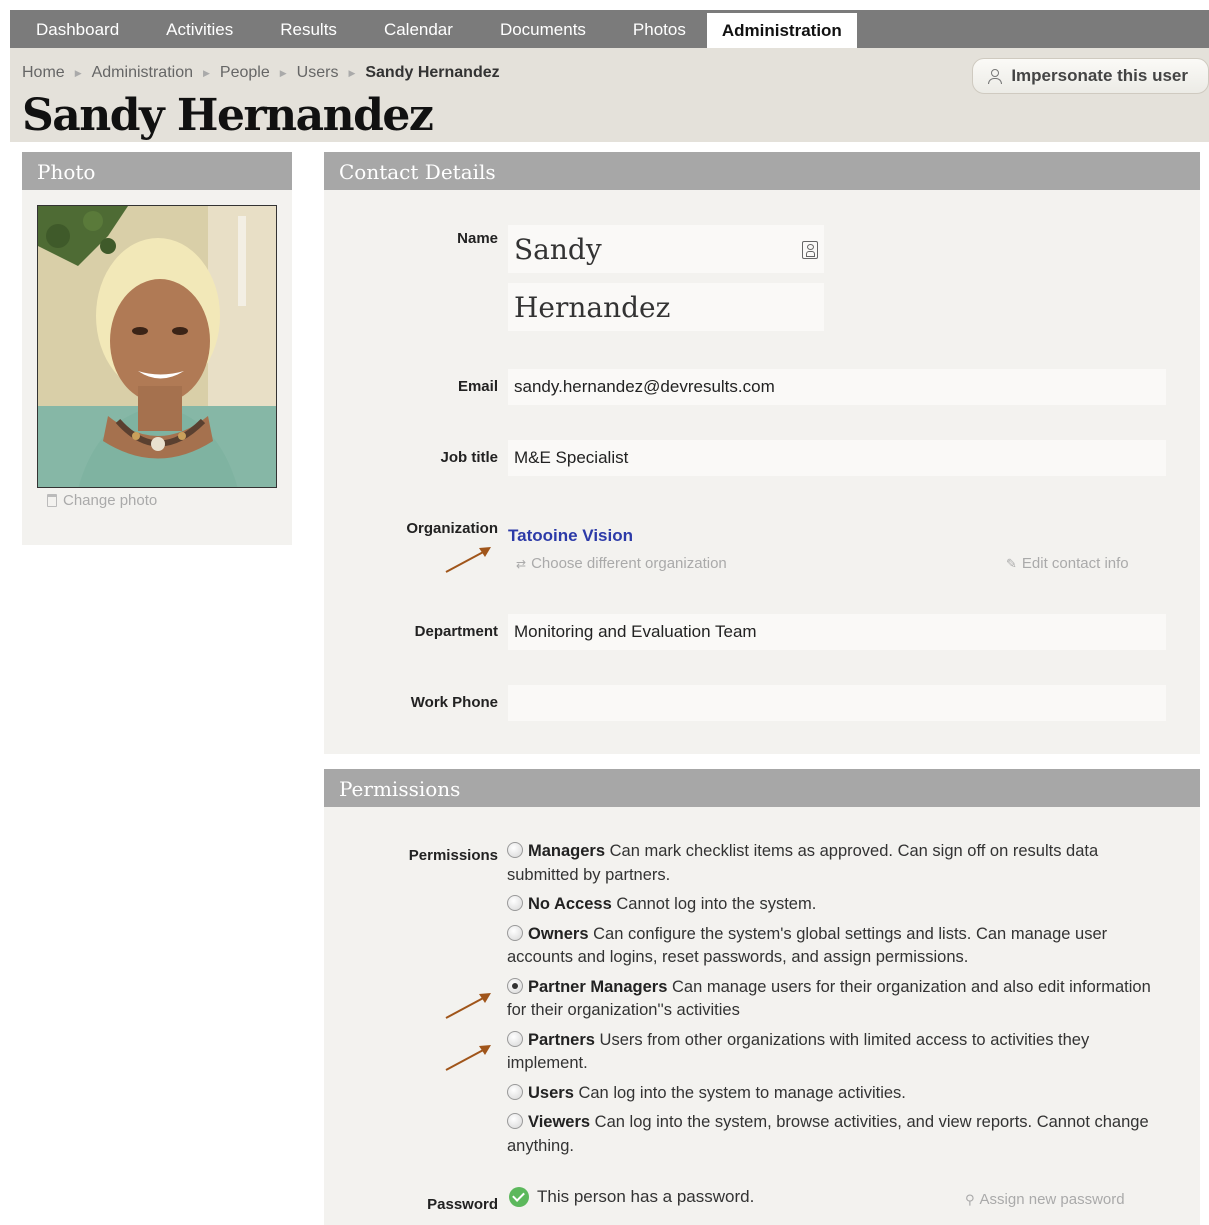 The width and height of the screenshot is (1209, 1225). What do you see at coordinates (716, 904) in the screenshot?
I see `role-description: Cannot log into the system.` at bounding box center [716, 904].